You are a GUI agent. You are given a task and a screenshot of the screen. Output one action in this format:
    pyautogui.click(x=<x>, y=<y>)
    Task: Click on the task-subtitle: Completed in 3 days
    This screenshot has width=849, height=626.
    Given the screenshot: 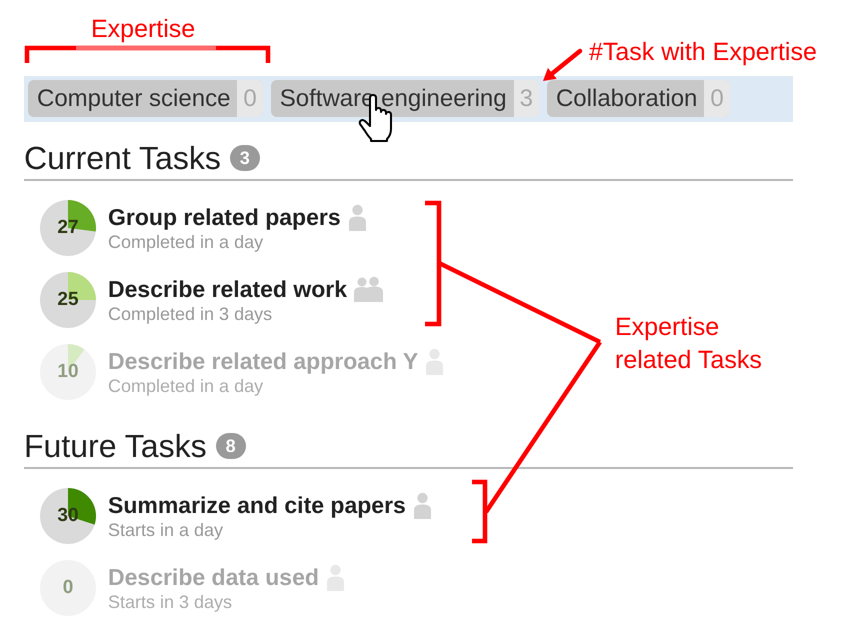 What is the action you would take?
    pyautogui.click(x=191, y=314)
    